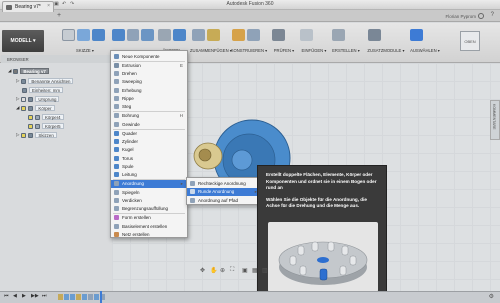 The image size is (500, 303). What do you see at coordinates (46, 117) in the screenshot?
I see `browser-node-body4: Körper4` at bounding box center [46, 117].